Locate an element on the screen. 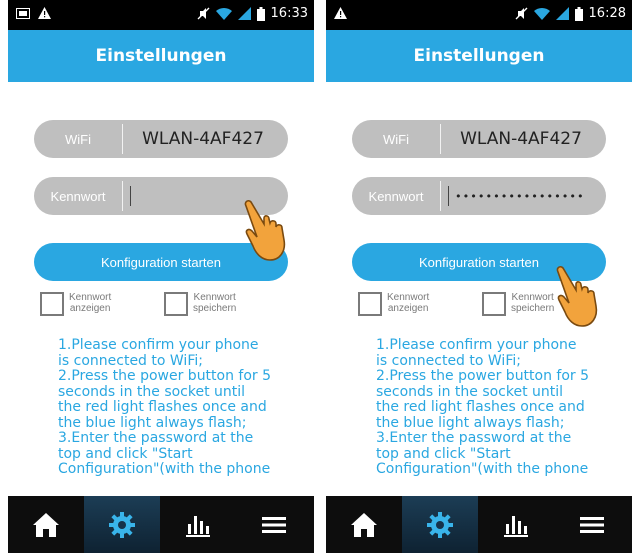 This screenshot has height=553, width=632. password-field: Kennwort ••••••••••••••••• is located at coordinates (479, 196).